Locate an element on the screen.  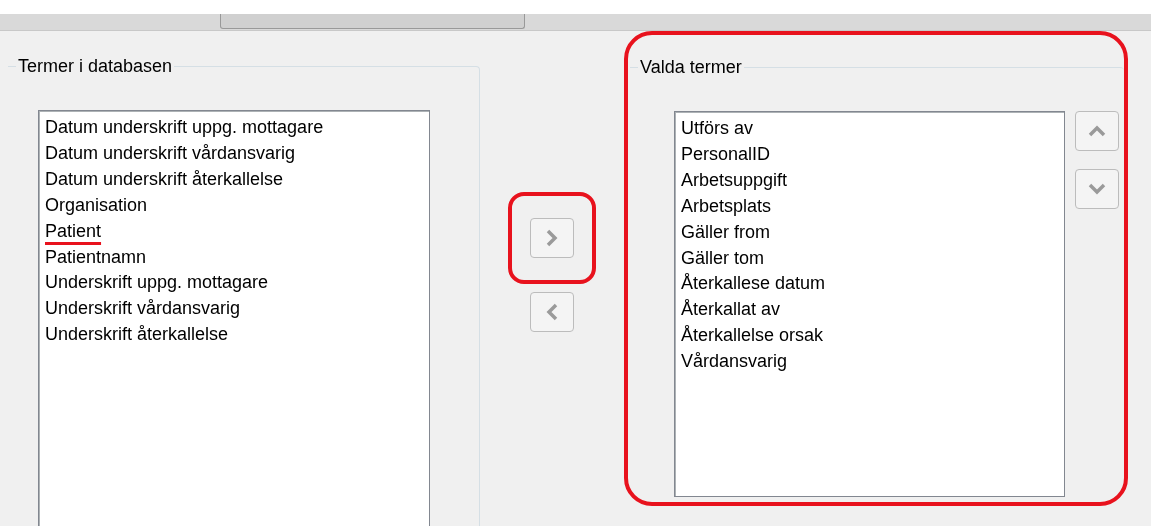
list-item: Gäller tom is located at coordinates (869, 258).